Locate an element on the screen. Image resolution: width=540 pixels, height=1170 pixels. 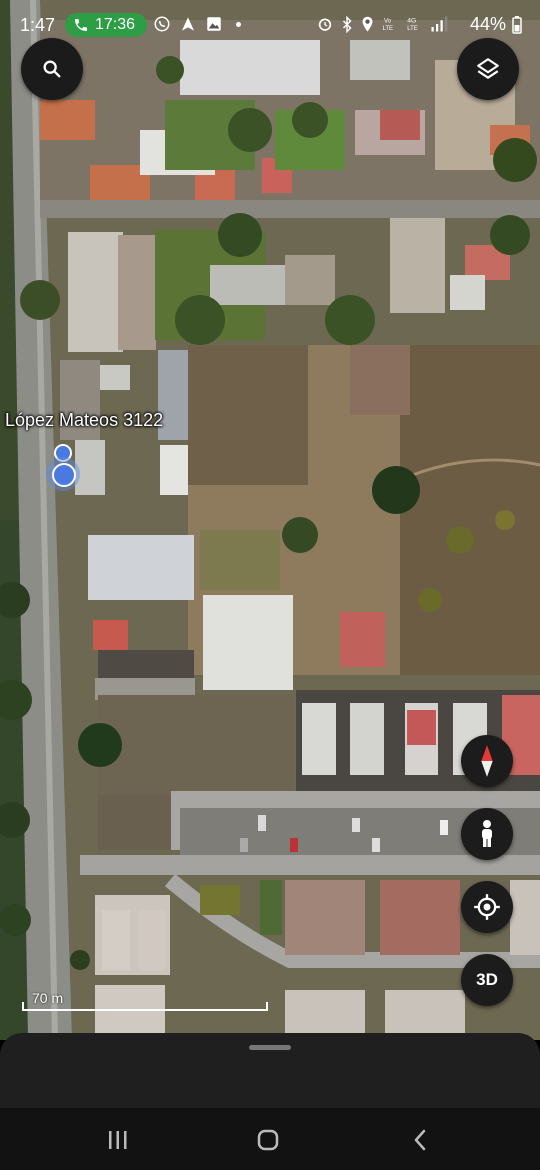
my-location-icon is located at coordinates (487, 907).